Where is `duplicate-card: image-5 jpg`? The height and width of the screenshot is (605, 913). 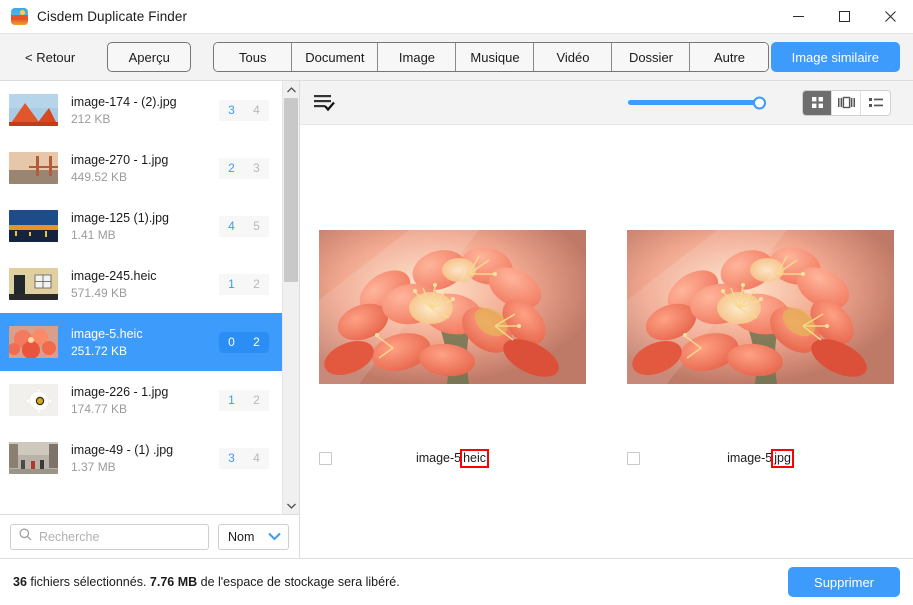 duplicate-card: image-5 jpg is located at coordinates (760, 349).